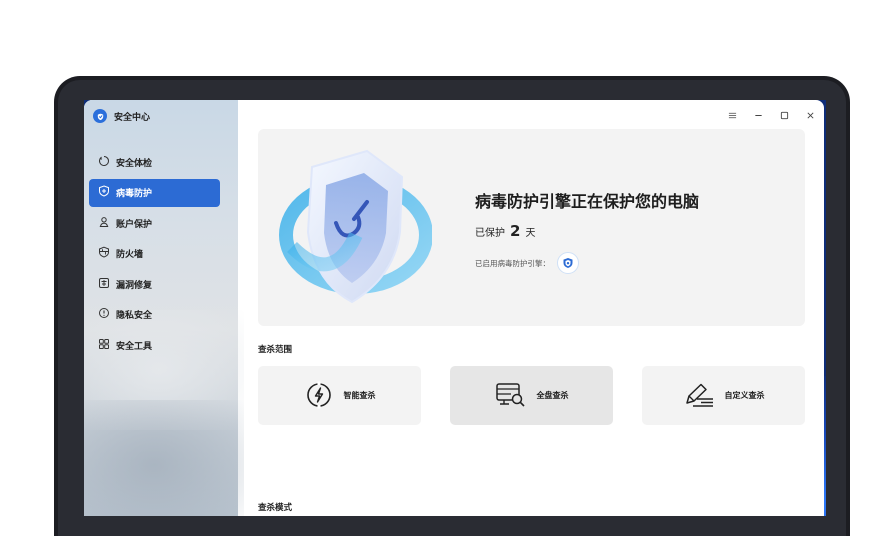 This screenshot has height=536, width=893. I want to click on engine-shield-icon, so click(568, 263).